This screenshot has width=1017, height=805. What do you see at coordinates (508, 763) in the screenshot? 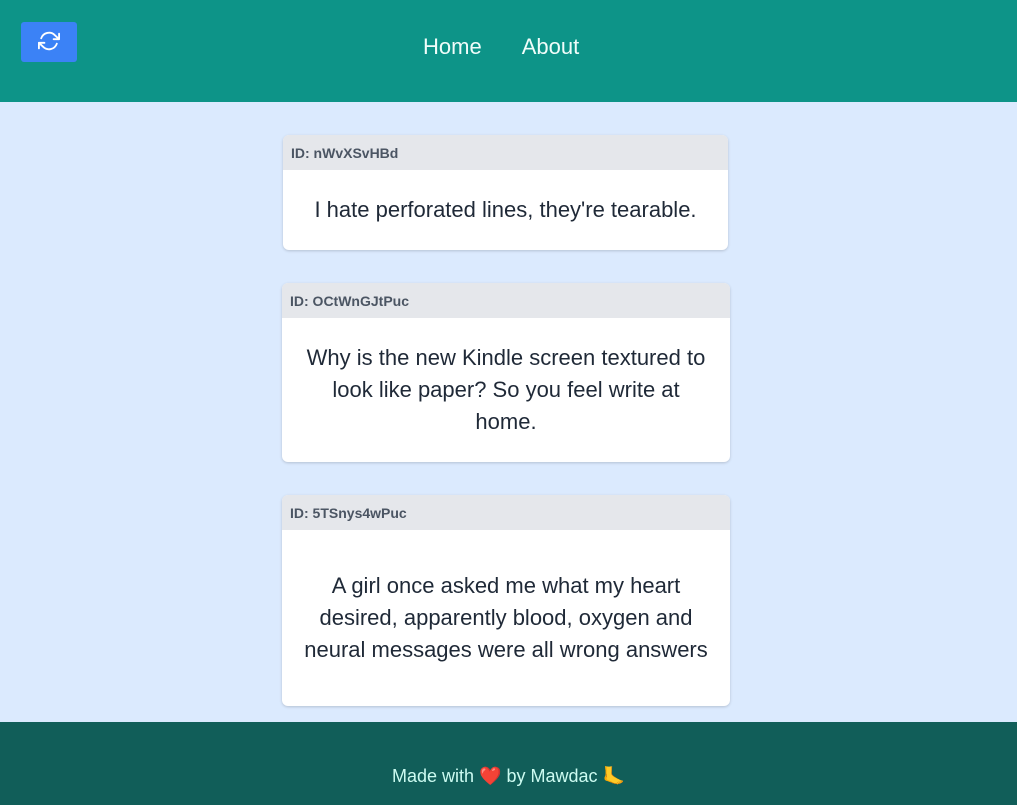
I see `footer: Made with ❤️ by Mawdac 🦶` at bounding box center [508, 763].